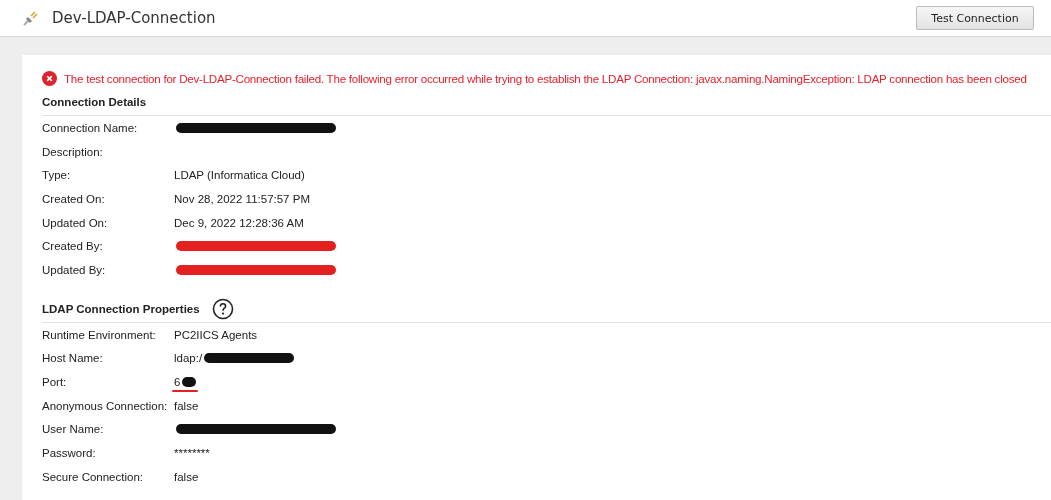 This screenshot has width=1051, height=500. Describe the element at coordinates (94, 102) in the screenshot. I see `section-title: Connection Details` at that location.